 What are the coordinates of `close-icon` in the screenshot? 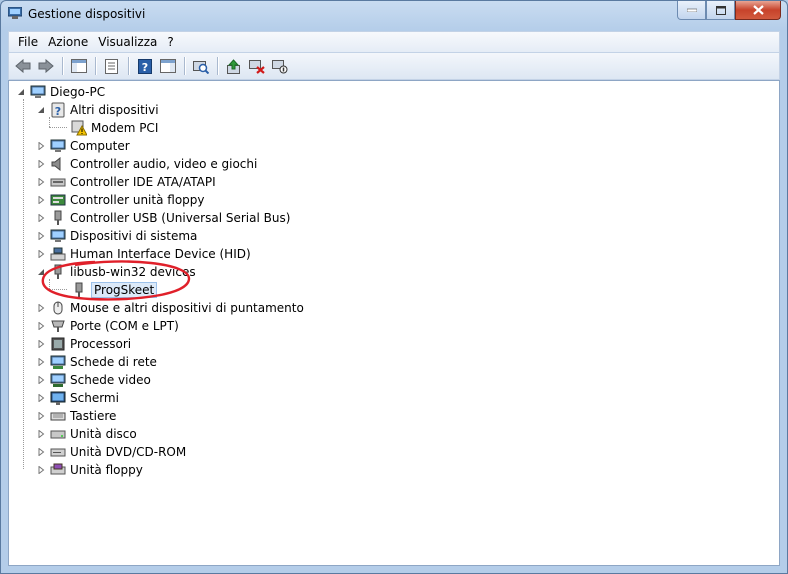 It's located at (758, 10).